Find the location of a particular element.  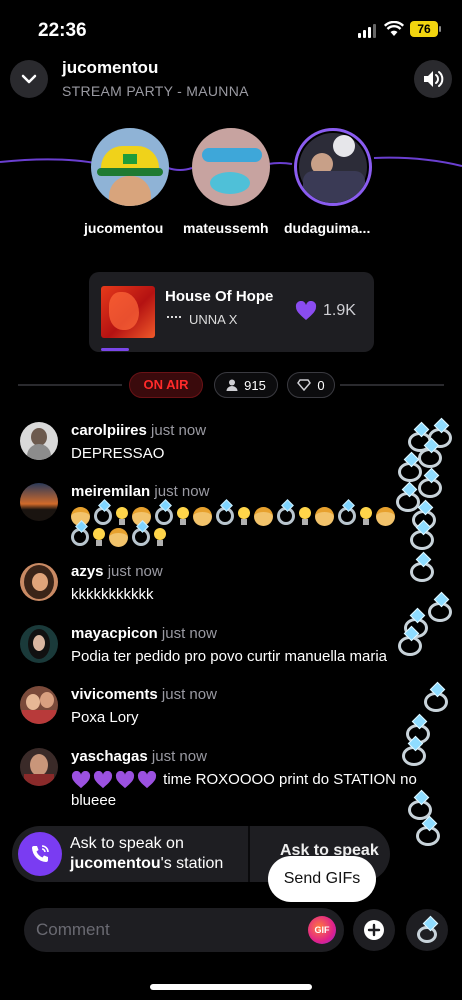

comment-input is located at coordinates (161, 930).